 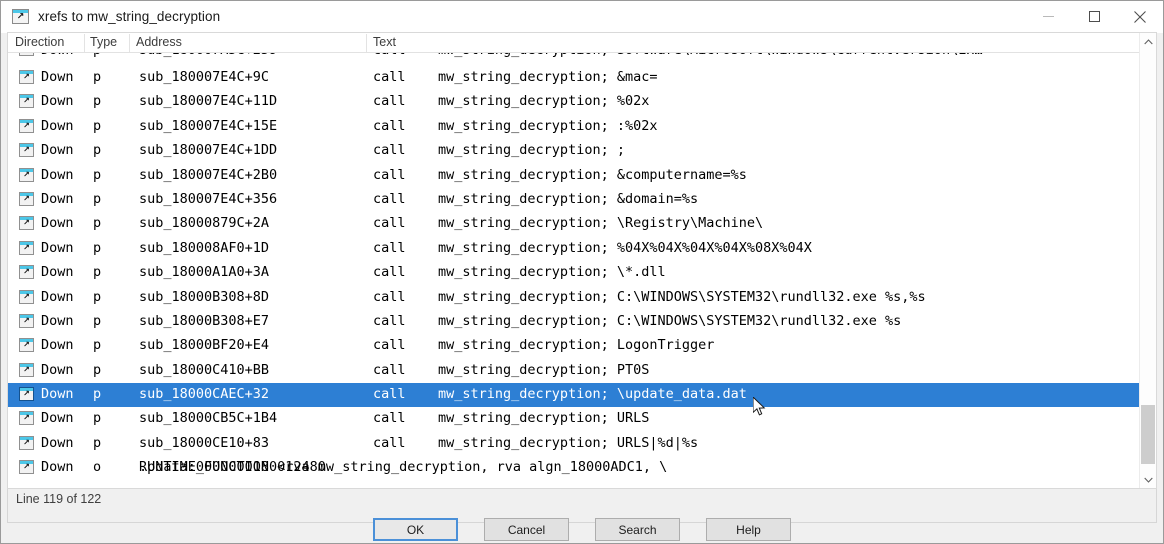 I want to click on dialog-button-bar: OK Cancel Search Help, so click(x=582, y=526).